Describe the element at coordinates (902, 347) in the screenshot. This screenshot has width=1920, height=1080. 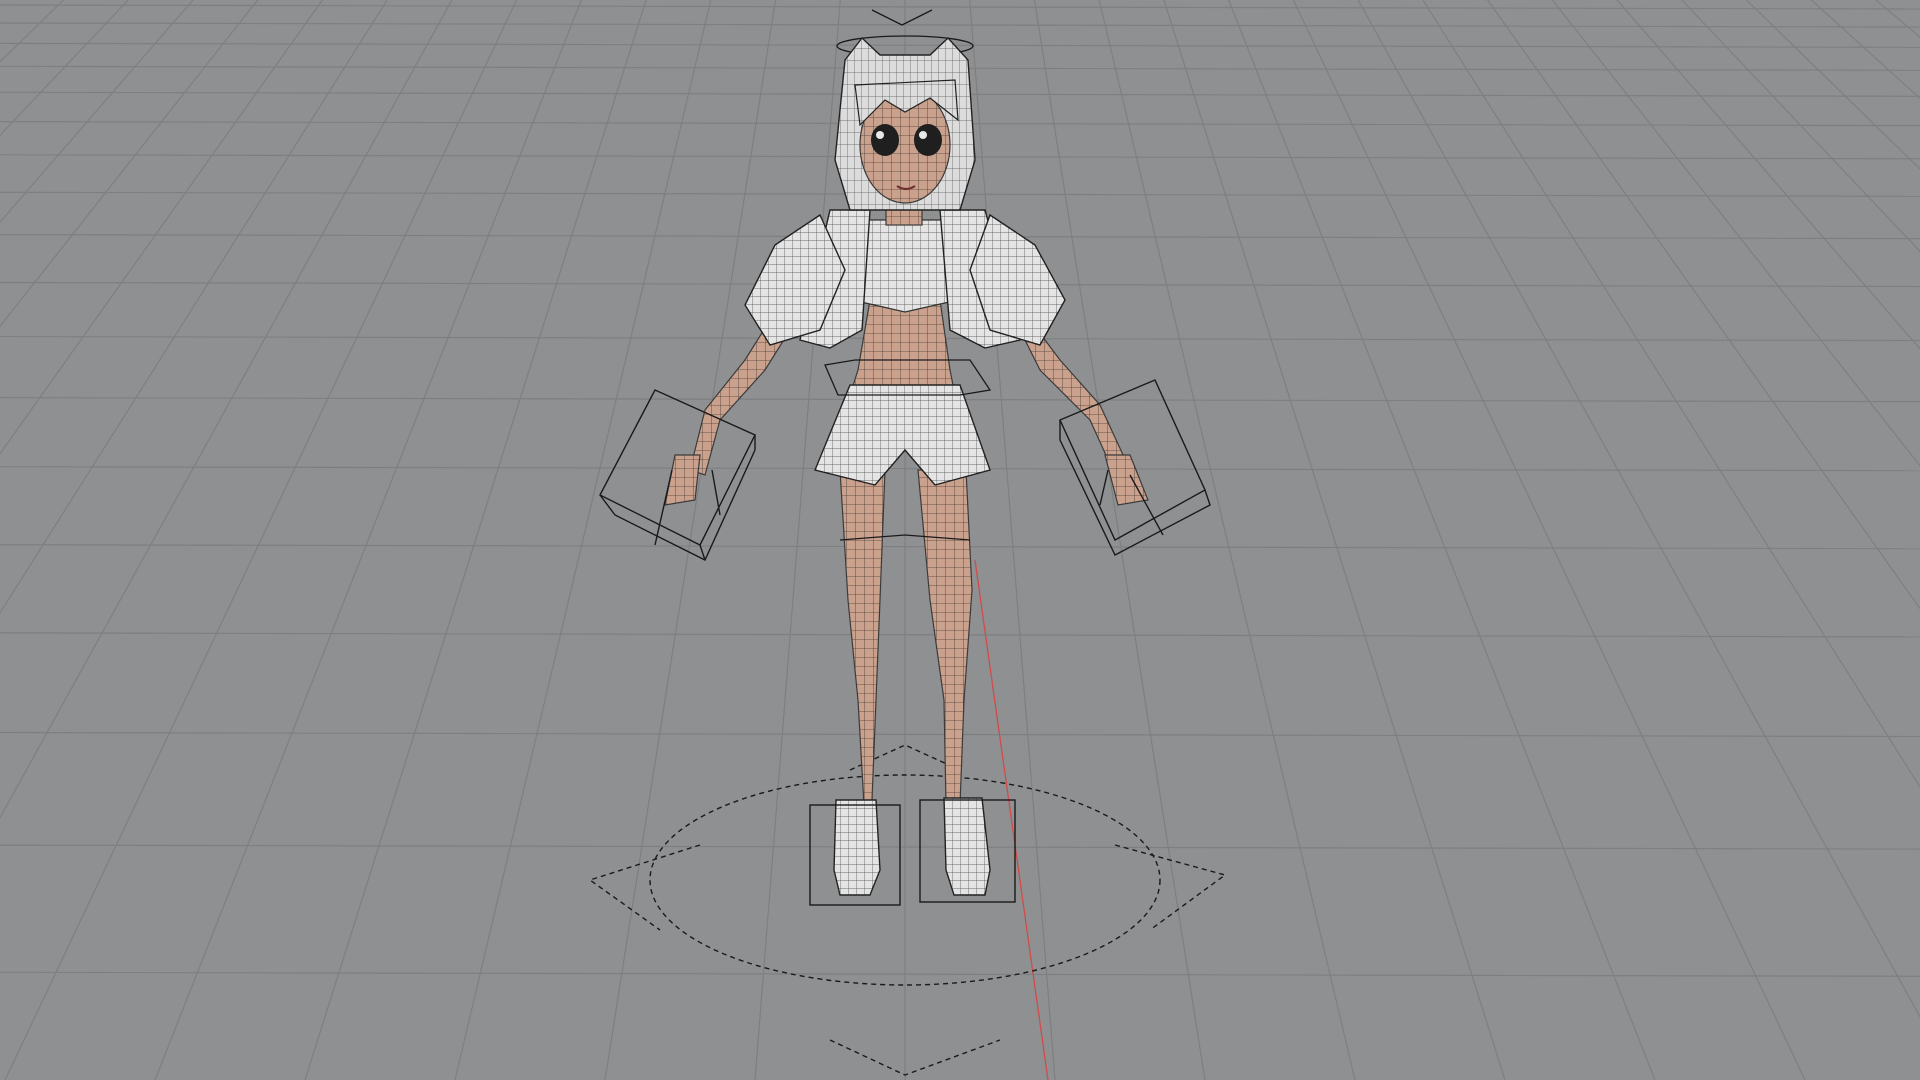
I see `torso` at that location.